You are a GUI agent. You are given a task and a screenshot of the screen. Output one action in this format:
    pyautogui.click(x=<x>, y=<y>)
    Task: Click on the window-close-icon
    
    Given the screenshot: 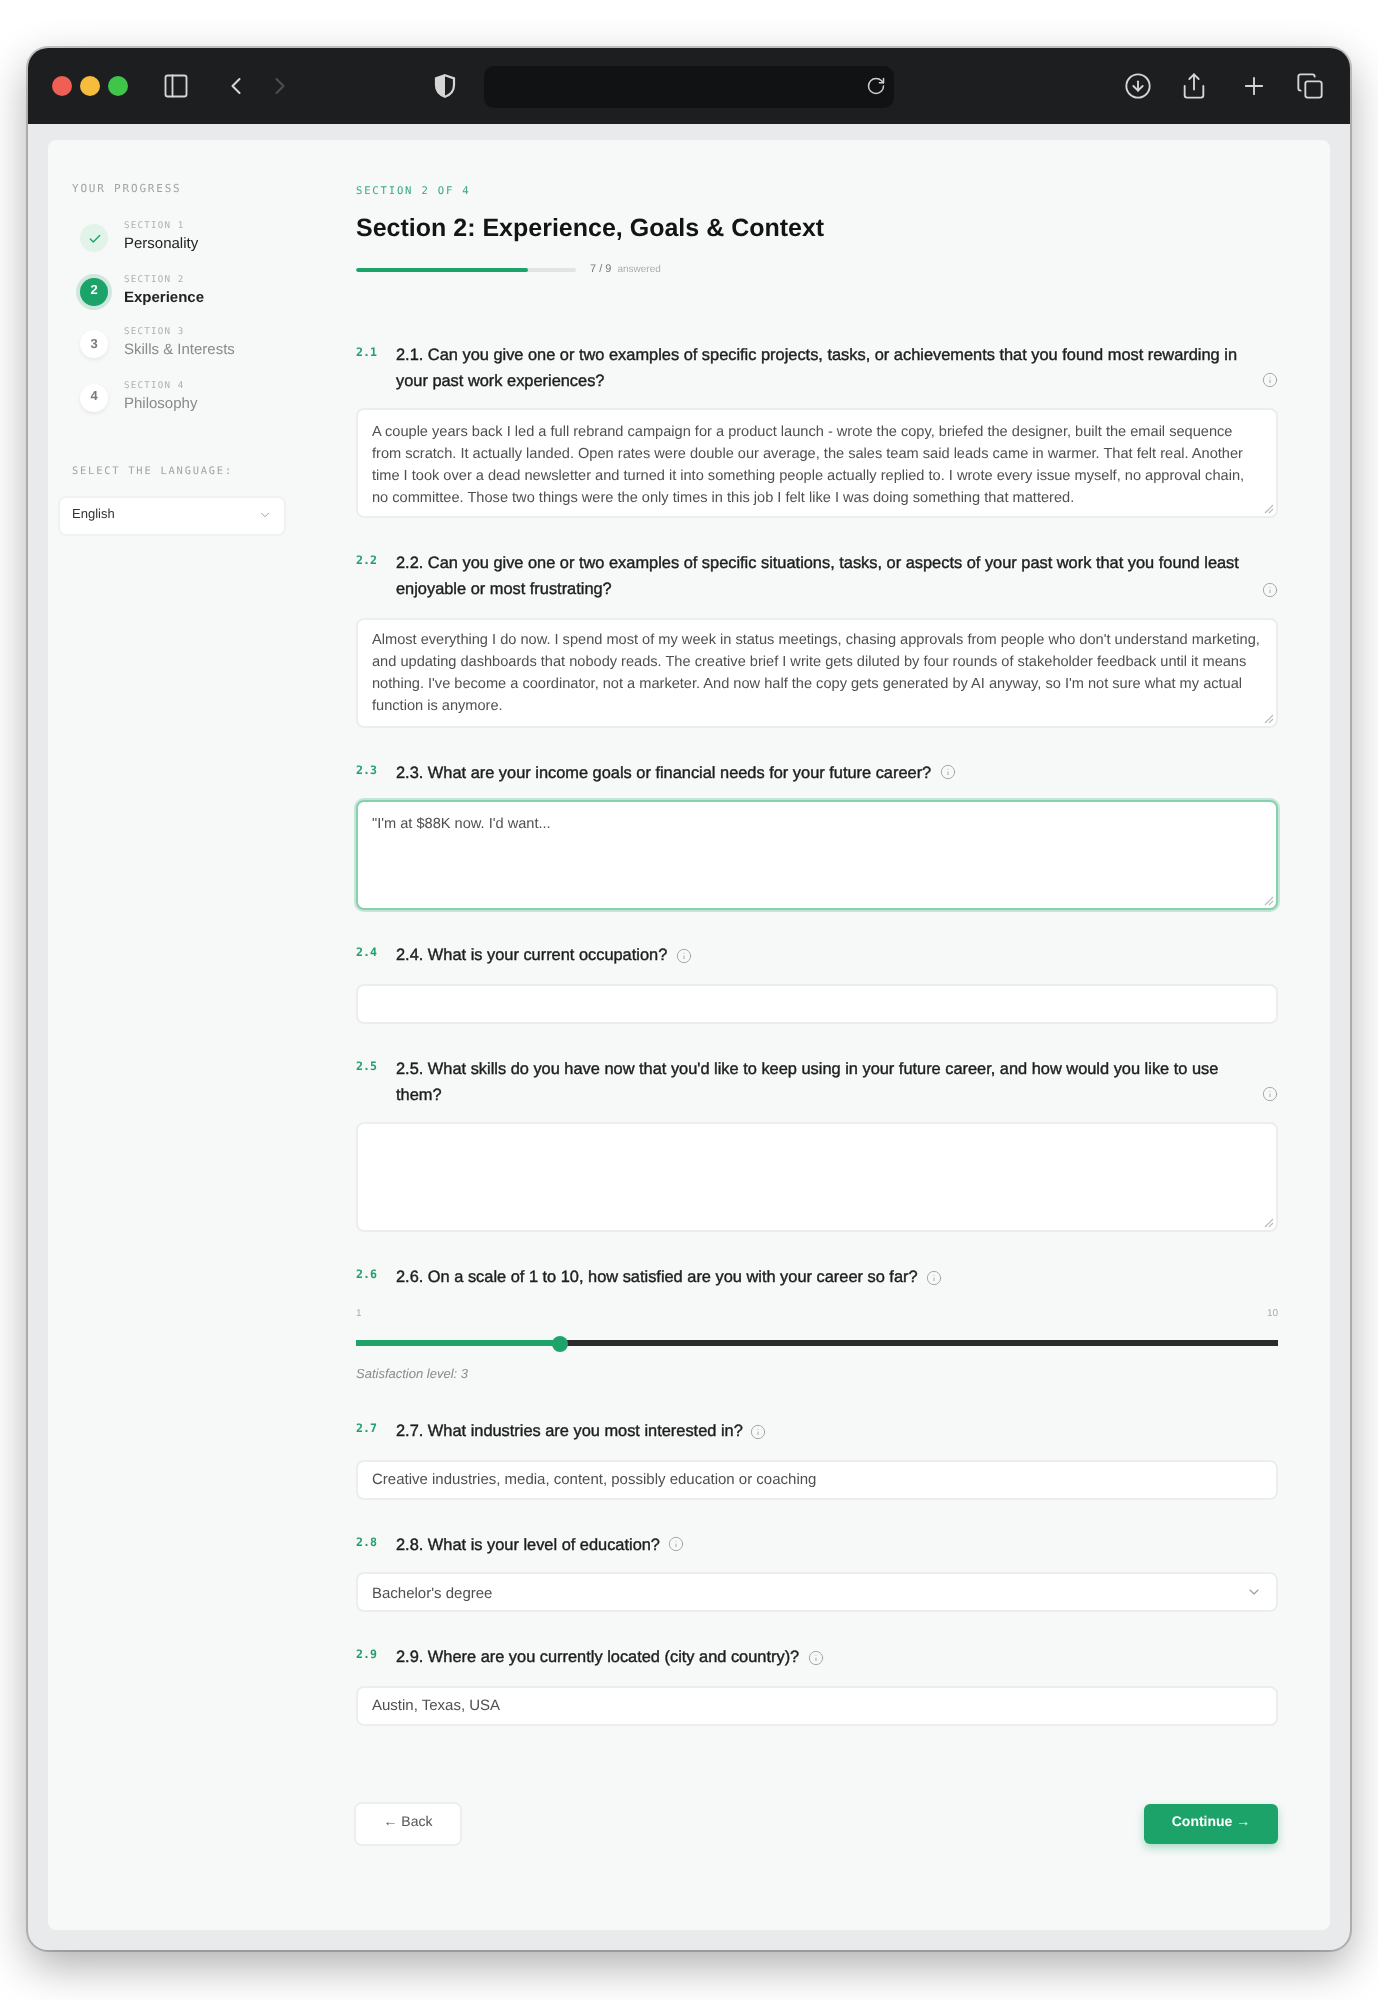 What is the action you would take?
    pyautogui.click(x=62, y=86)
    